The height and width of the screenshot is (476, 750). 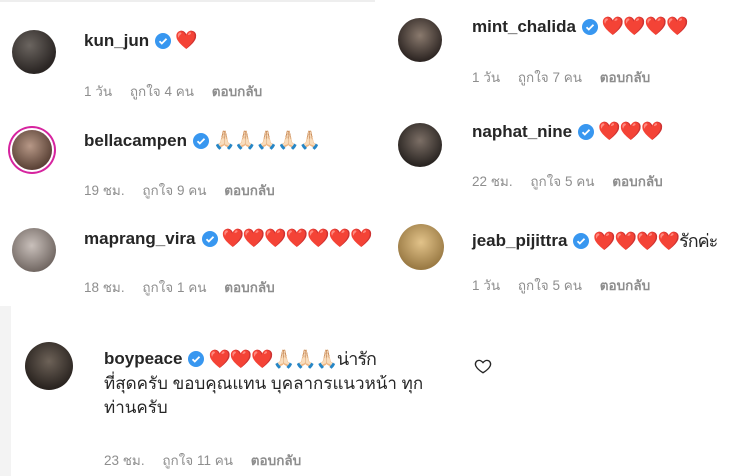 I want to click on comment-text: ❤️❤️❤️, so click(x=630, y=131).